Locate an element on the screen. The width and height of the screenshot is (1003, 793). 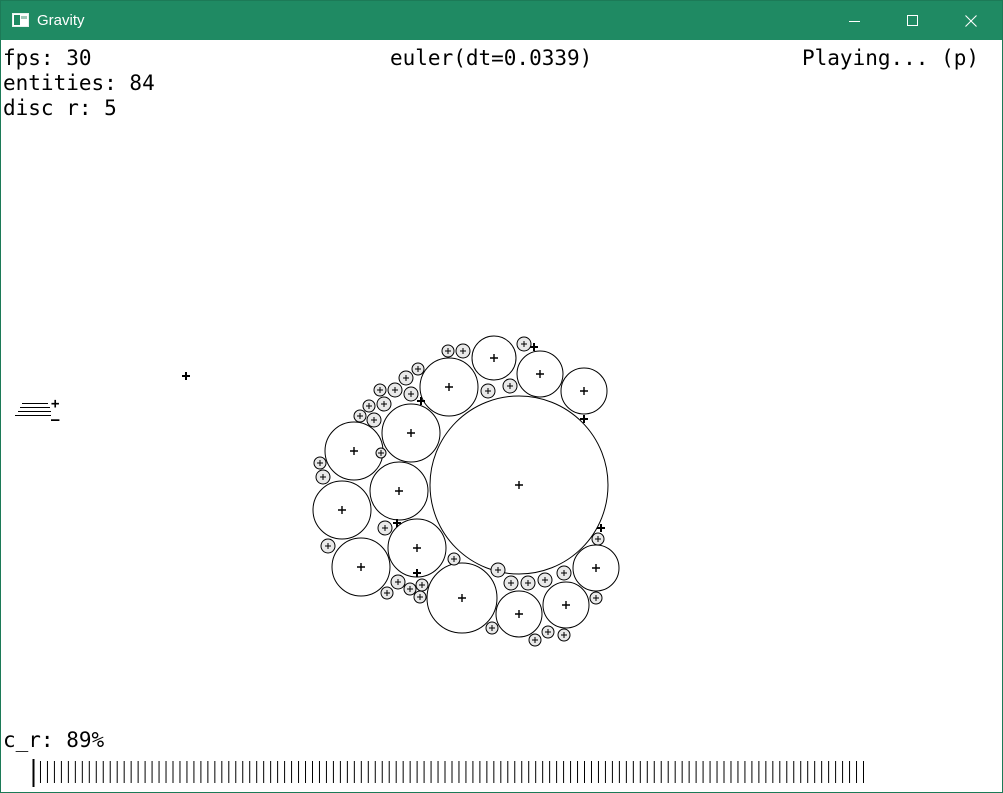
window-title: Gravity is located at coordinates (61, 20).